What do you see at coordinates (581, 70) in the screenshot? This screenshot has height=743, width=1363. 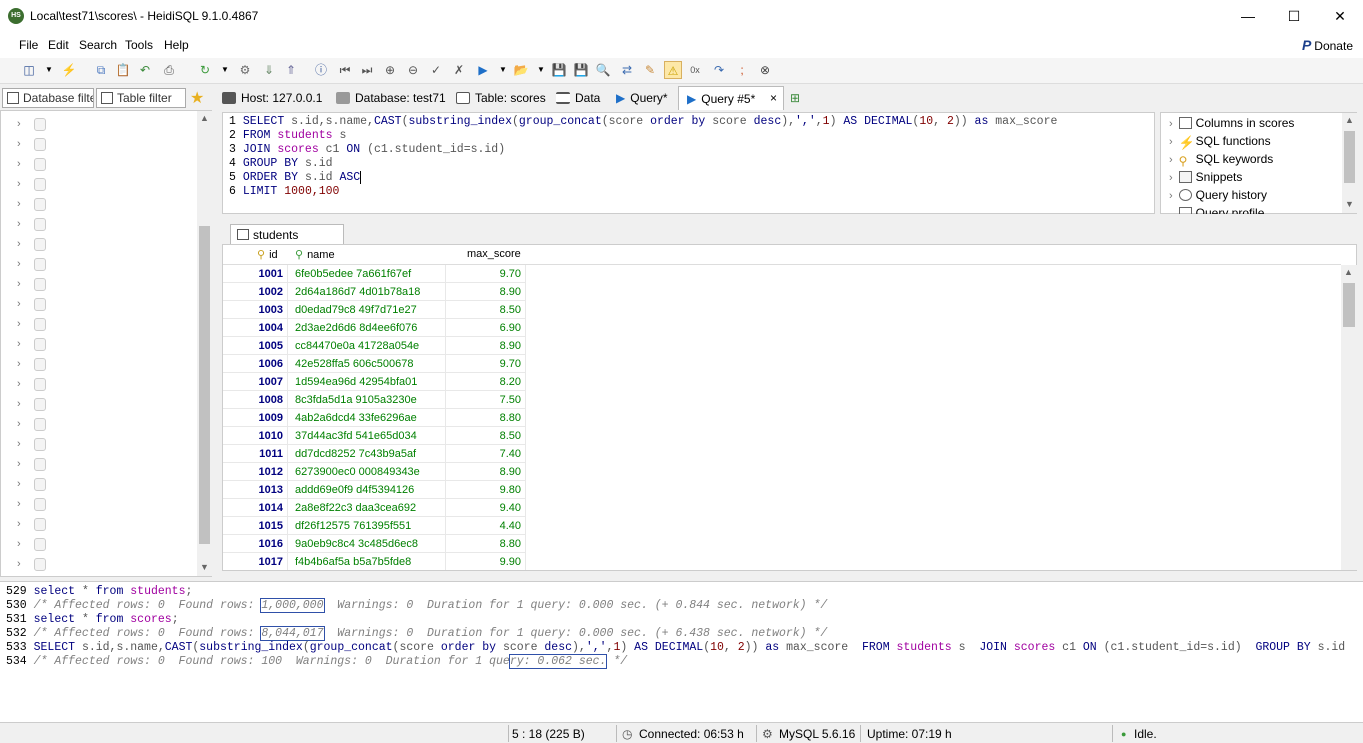 I see `save-snippet-icon: 💾` at bounding box center [581, 70].